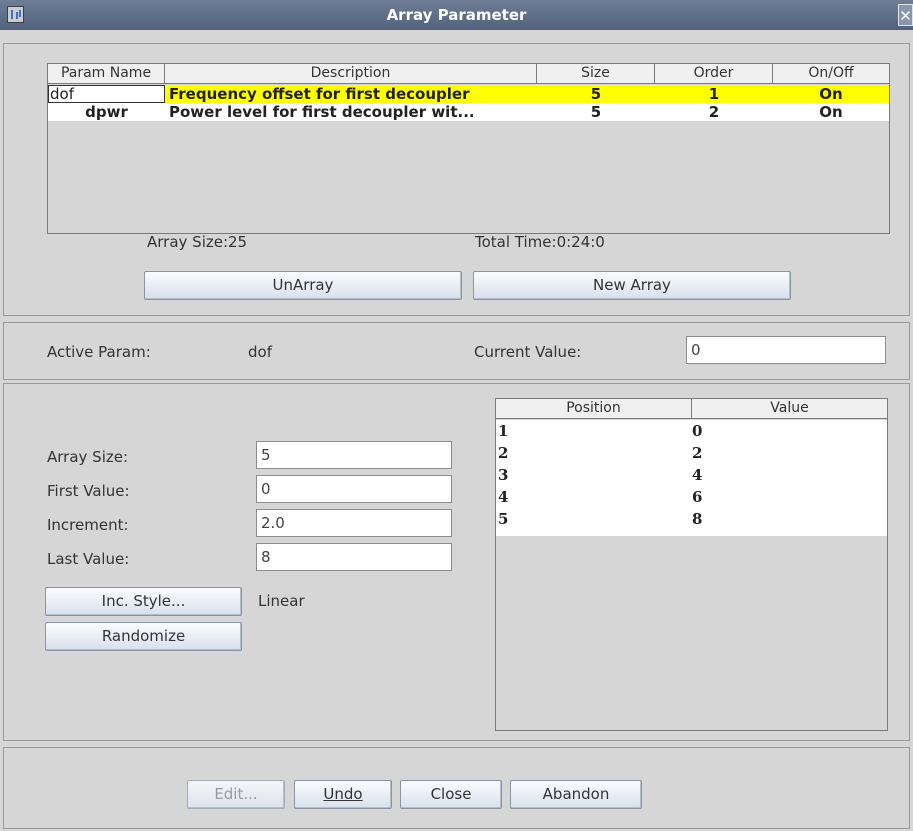 This screenshot has width=913, height=831. Describe the element at coordinates (596, 73) in the screenshot. I see `col-size: Size` at that location.